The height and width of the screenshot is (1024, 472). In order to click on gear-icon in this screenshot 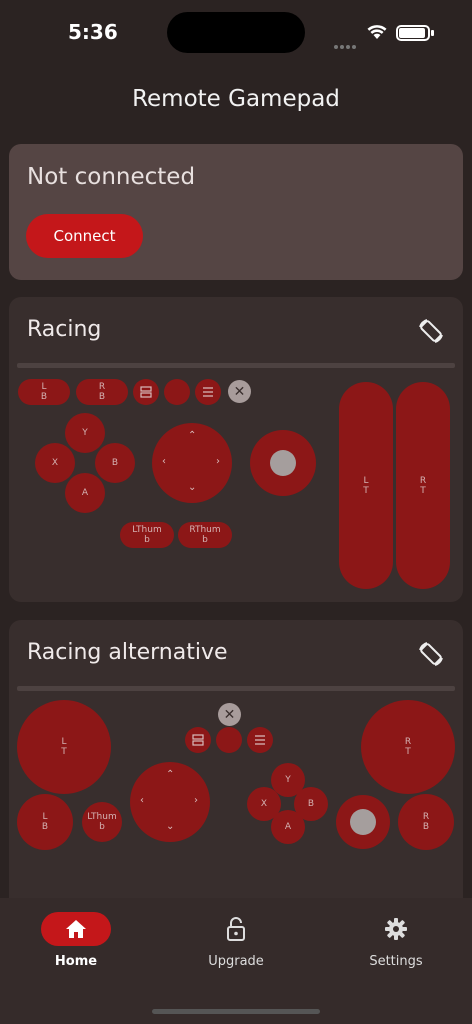, I will do `click(396, 929)`.